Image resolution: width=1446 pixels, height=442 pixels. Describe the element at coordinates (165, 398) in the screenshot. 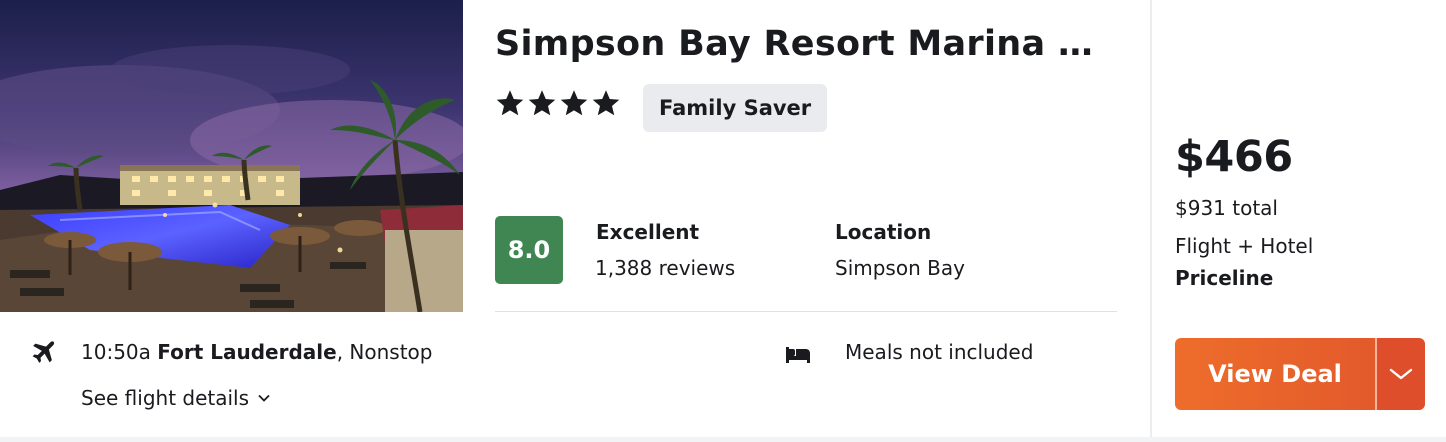

I see `see-flight-details-label: See flight details` at that location.